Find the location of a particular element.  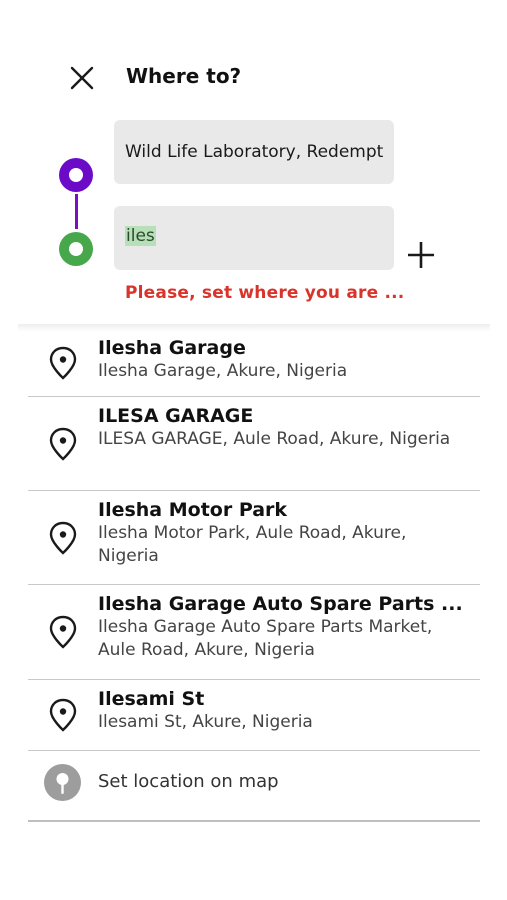

result-name: Ilesha Garage is located at coordinates (172, 348).